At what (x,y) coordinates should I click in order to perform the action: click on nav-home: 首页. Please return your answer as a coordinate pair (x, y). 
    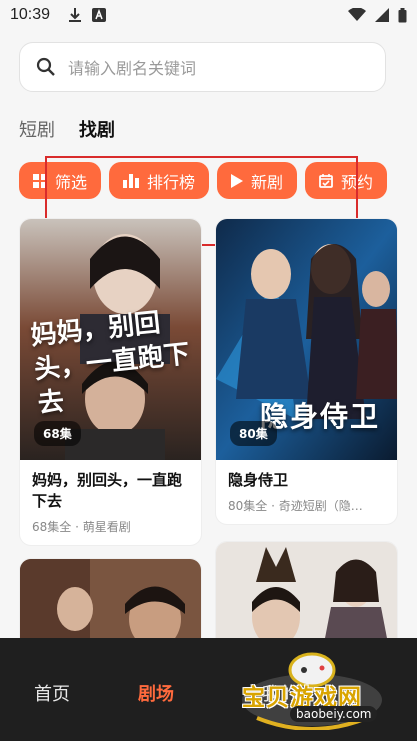
    Looking at the image, I should click on (52, 693).